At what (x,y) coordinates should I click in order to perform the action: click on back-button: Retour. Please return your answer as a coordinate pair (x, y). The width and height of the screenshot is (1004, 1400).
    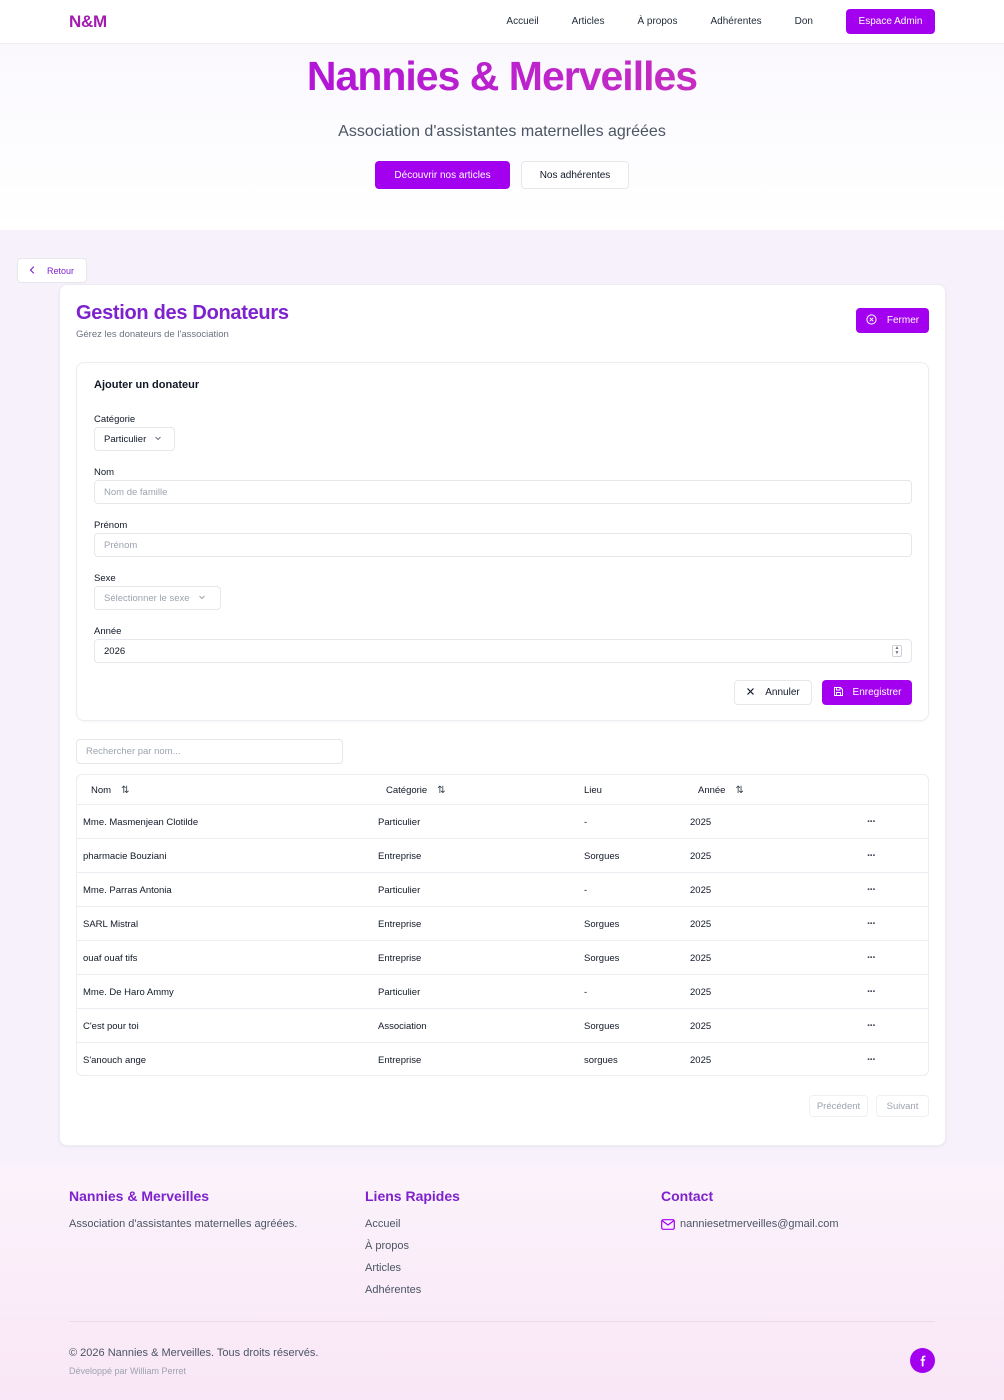
    Looking at the image, I should click on (52, 270).